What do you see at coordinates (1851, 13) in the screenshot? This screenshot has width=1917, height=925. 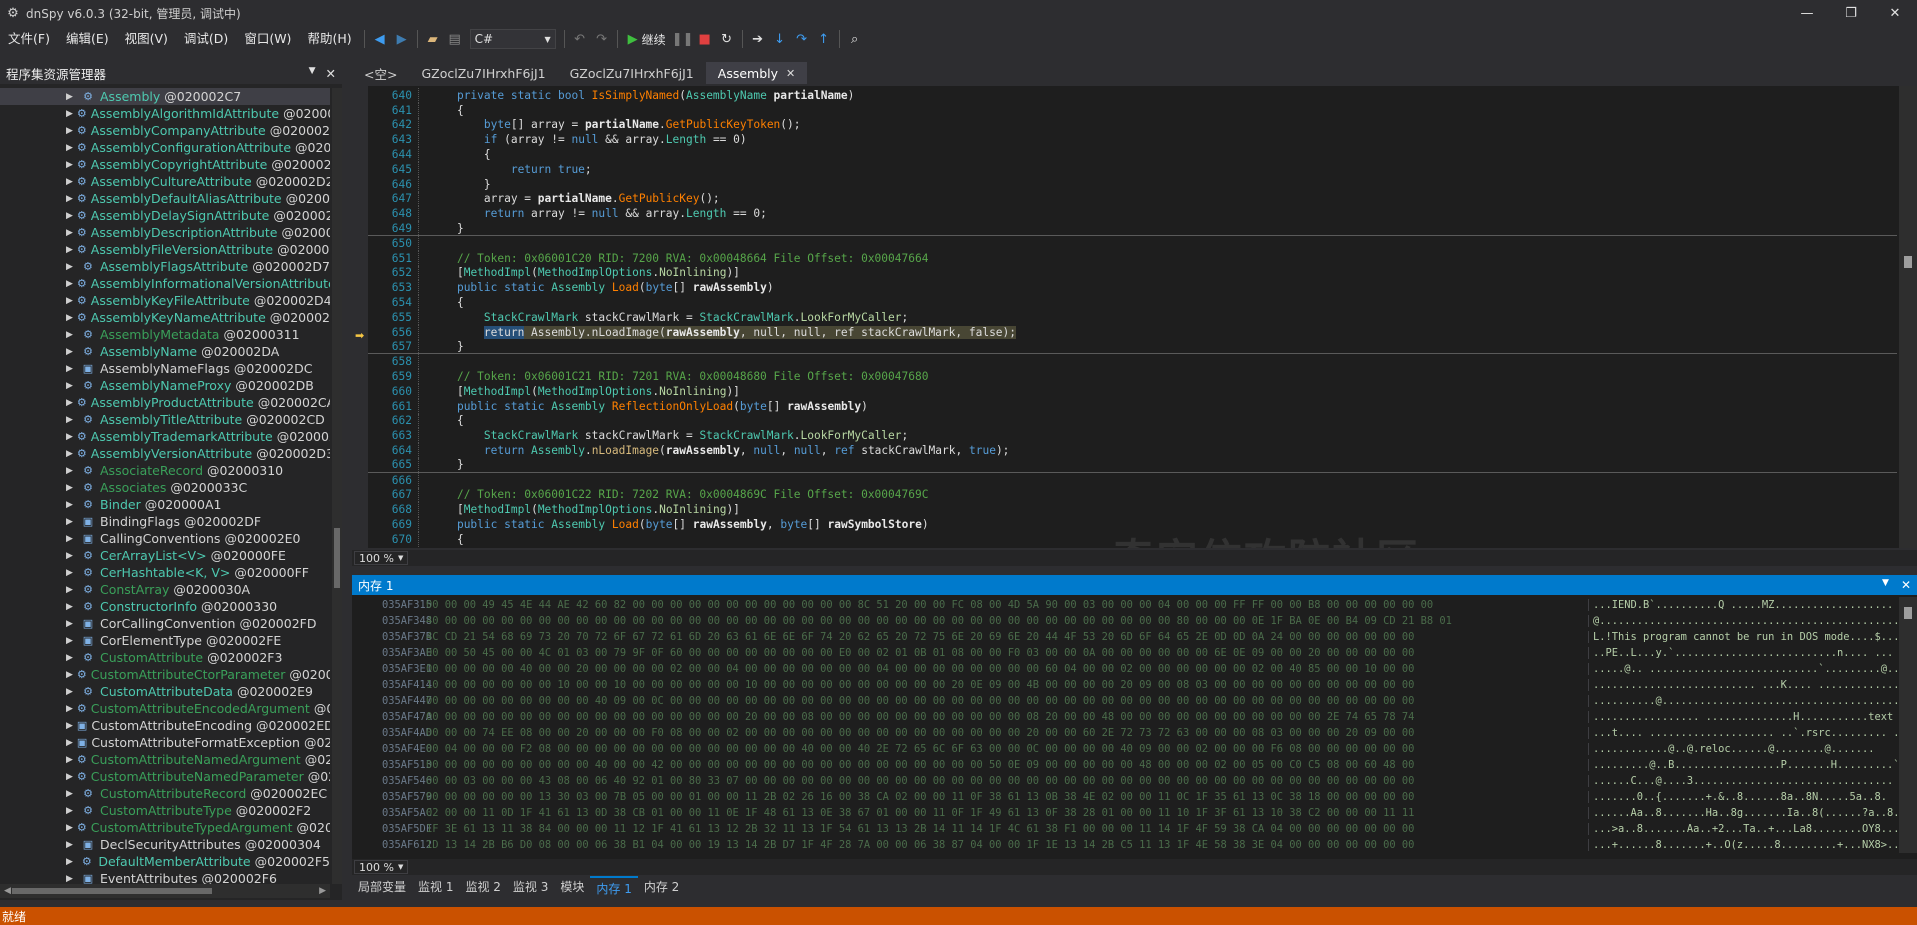 I see `maximize-button: ❐` at bounding box center [1851, 13].